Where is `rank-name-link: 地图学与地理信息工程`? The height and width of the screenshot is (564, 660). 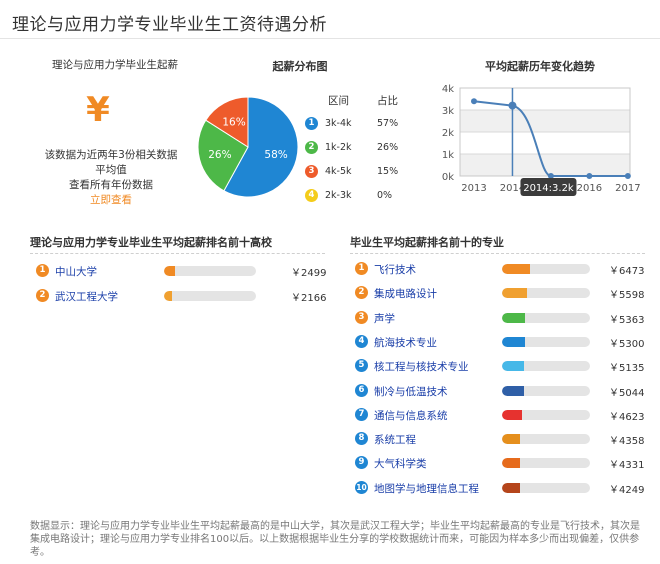
rank-name-link: 地图学与地理信息工程 is located at coordinates (426, 488).